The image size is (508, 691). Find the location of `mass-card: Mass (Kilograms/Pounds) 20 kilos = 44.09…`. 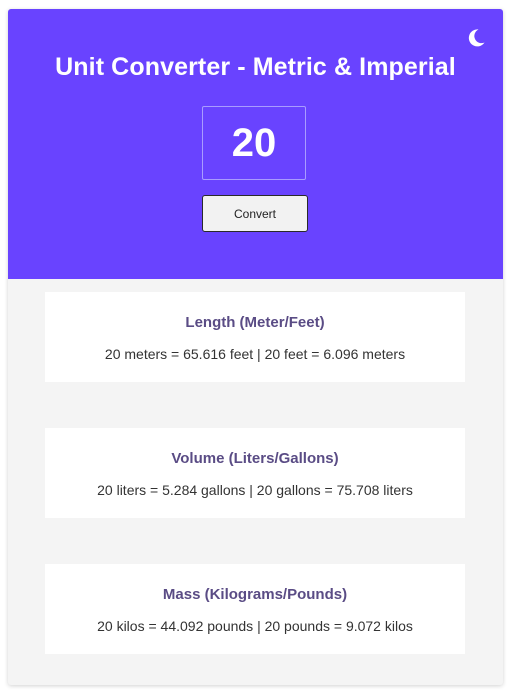

mass-card: Mass (Kilograms/Pounds) 20 kilos = 44.09… is located at coordinates (255, 609).